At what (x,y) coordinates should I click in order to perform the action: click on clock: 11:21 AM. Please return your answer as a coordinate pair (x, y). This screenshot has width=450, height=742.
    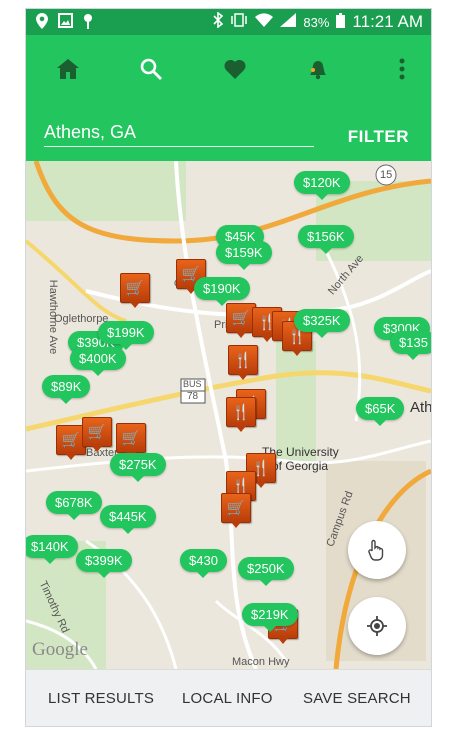
    Looking at the image, I should click on (387, 21).